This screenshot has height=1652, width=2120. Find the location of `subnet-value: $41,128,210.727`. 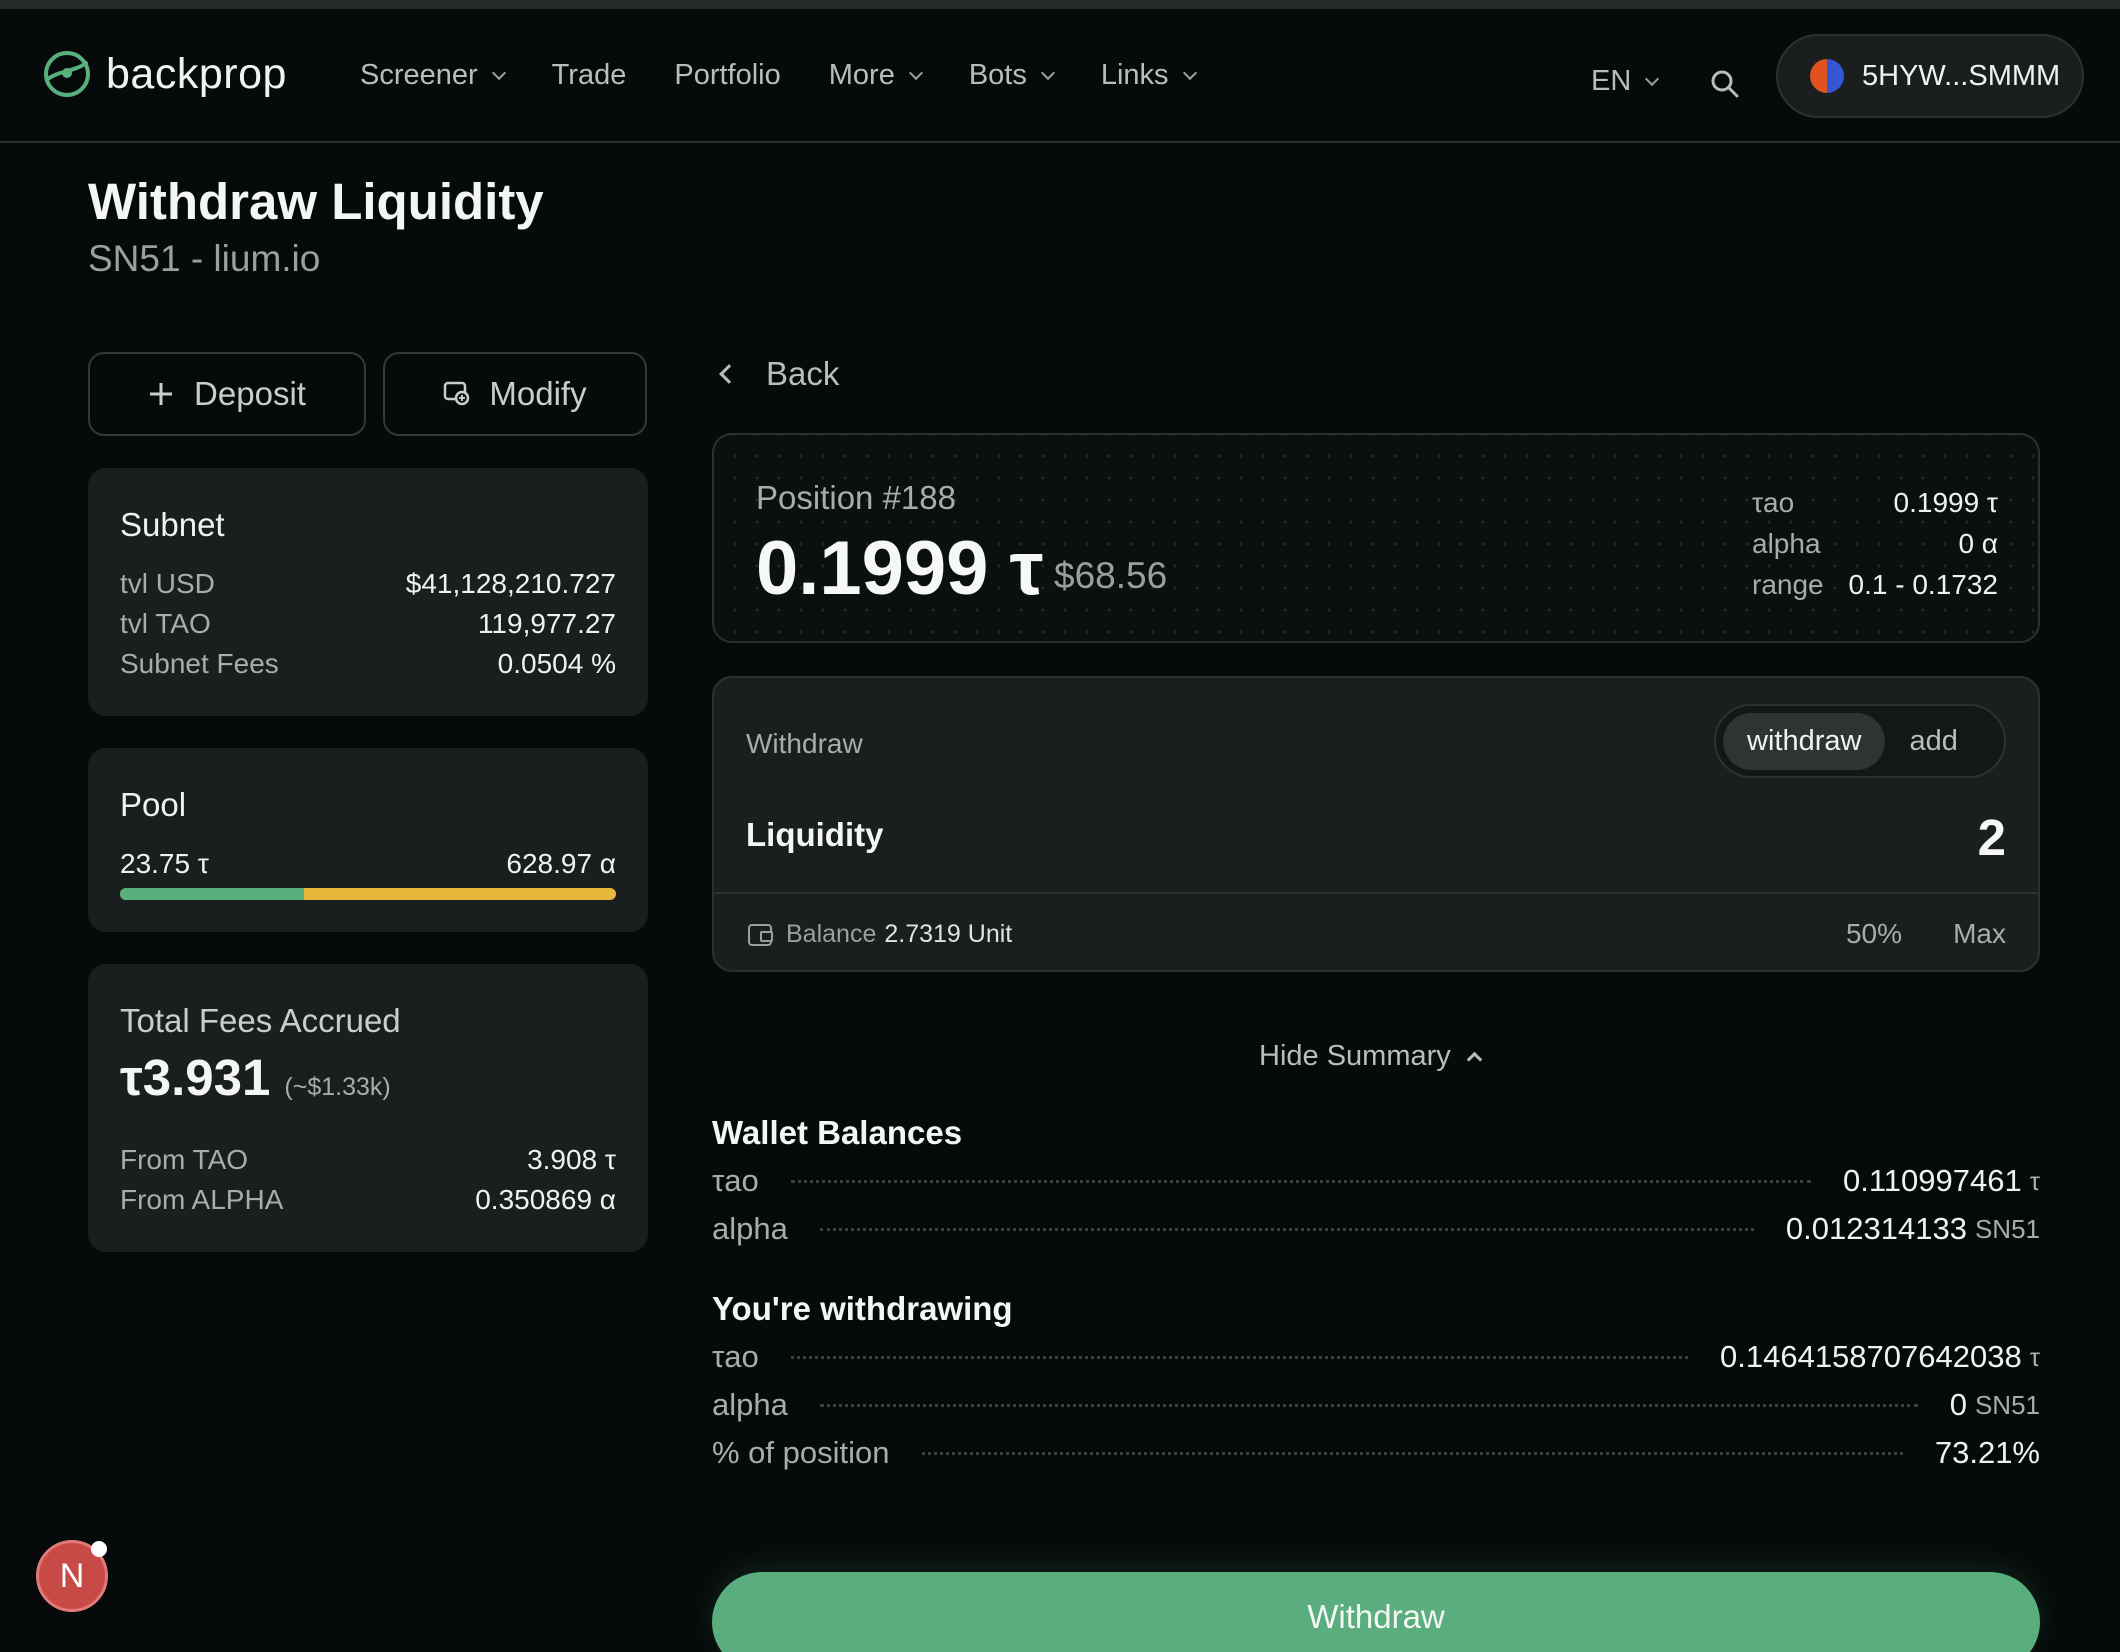

subnet-value: $41,128,210.727 is located at coordinates (510, 583).